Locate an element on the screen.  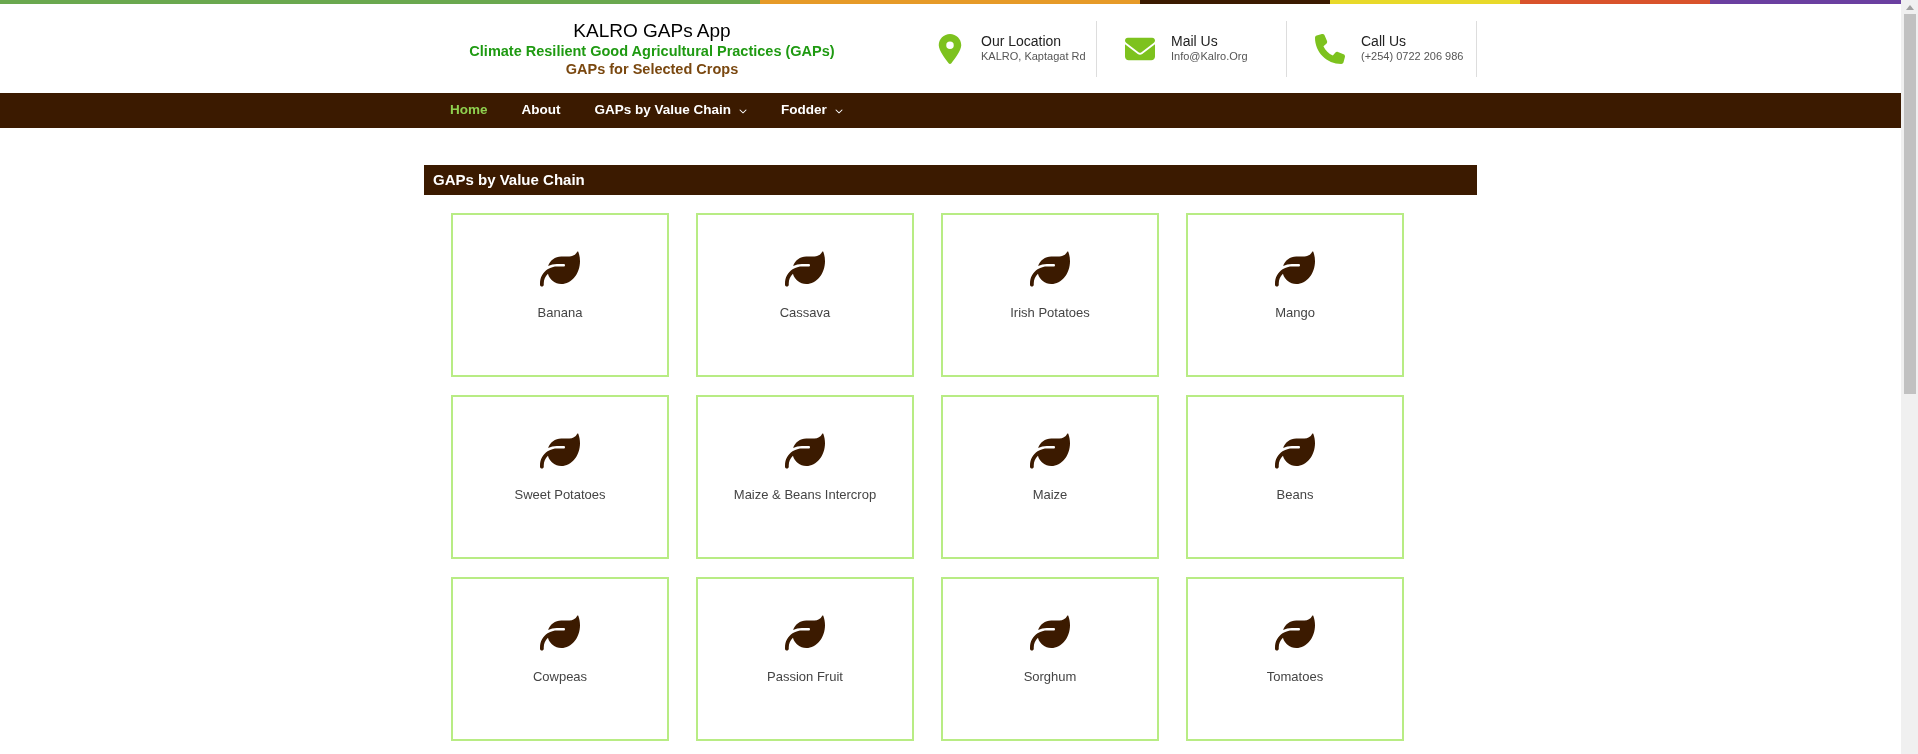
contact-detail: Info@Kalro.Org is located at coordinates (1209, 57).